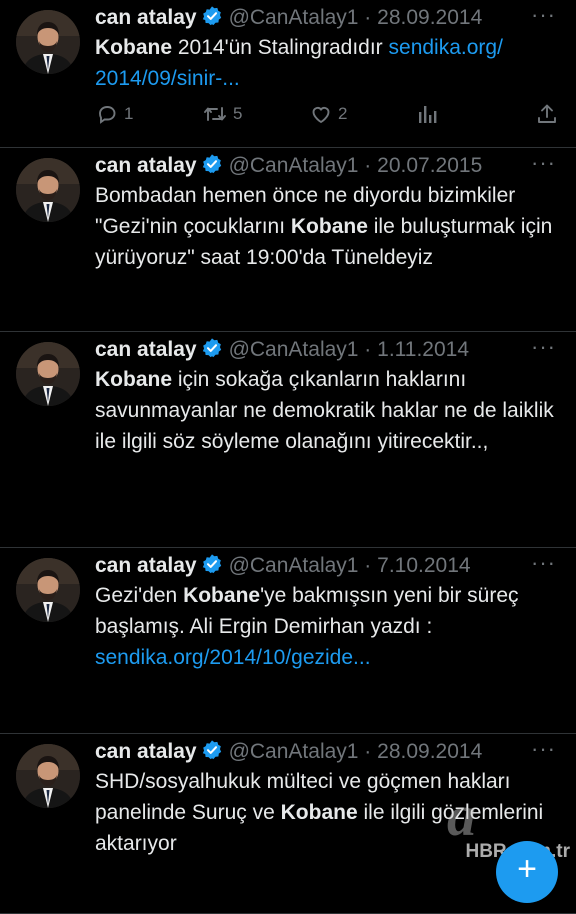 The height and width of the screenshot is (914, 576). I want to click on tweet-header: can atalay @CanAtalay1 · 20.07.2015, so click(310, 167).